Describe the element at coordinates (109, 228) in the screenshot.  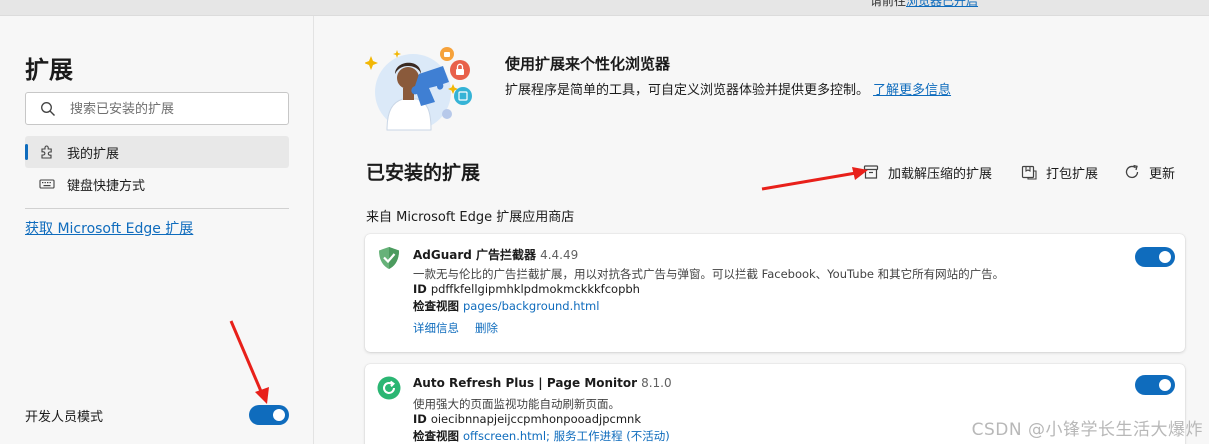
I see `get-extensions-link: 获取 Microsoft Edge 扩展` at that location.